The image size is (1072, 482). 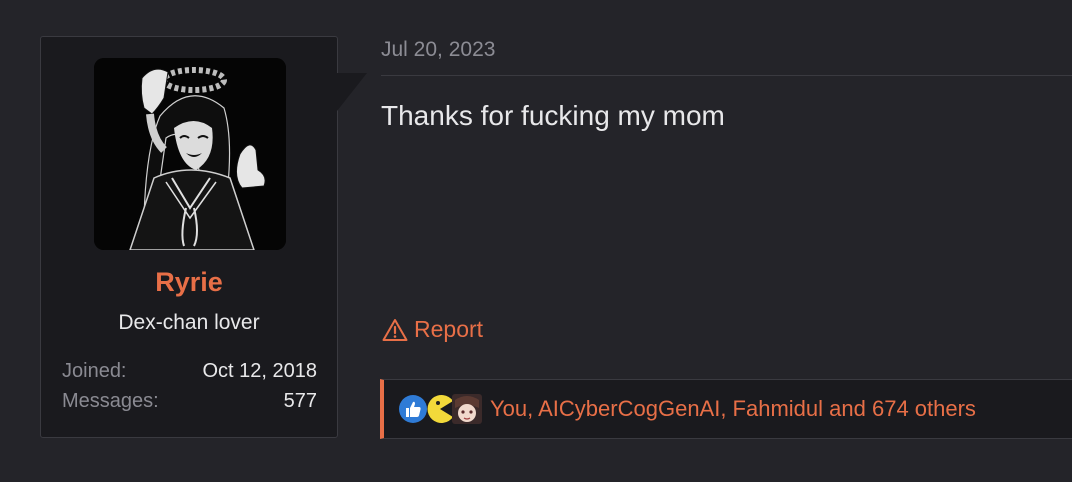 I want to click on joined-value: Oct 12, 2018, so click(x=259, y=371).